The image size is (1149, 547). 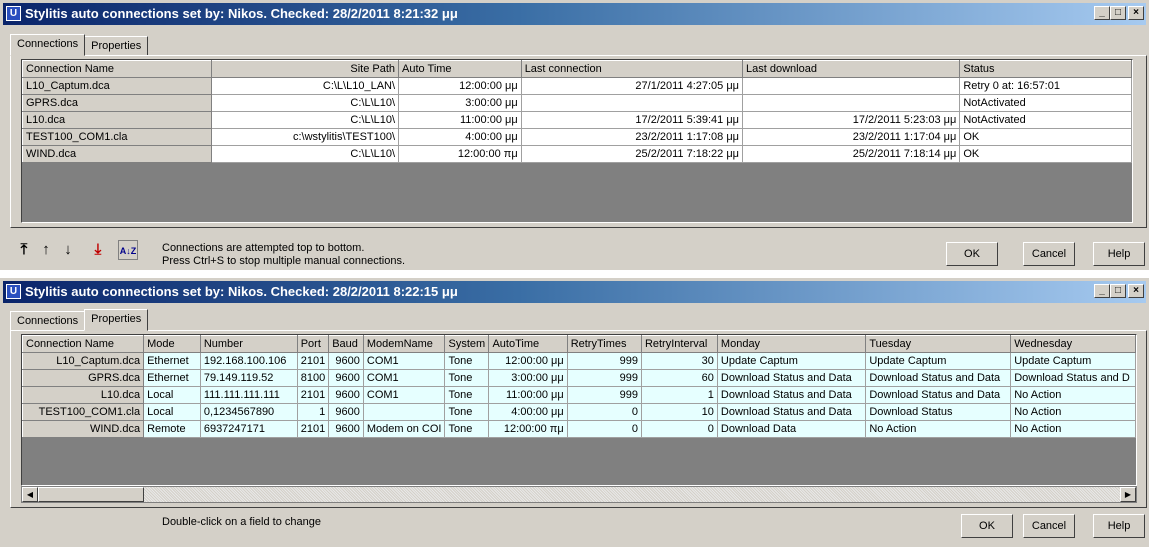 I want to click on col-header: Number, so click(x=248, y=344).